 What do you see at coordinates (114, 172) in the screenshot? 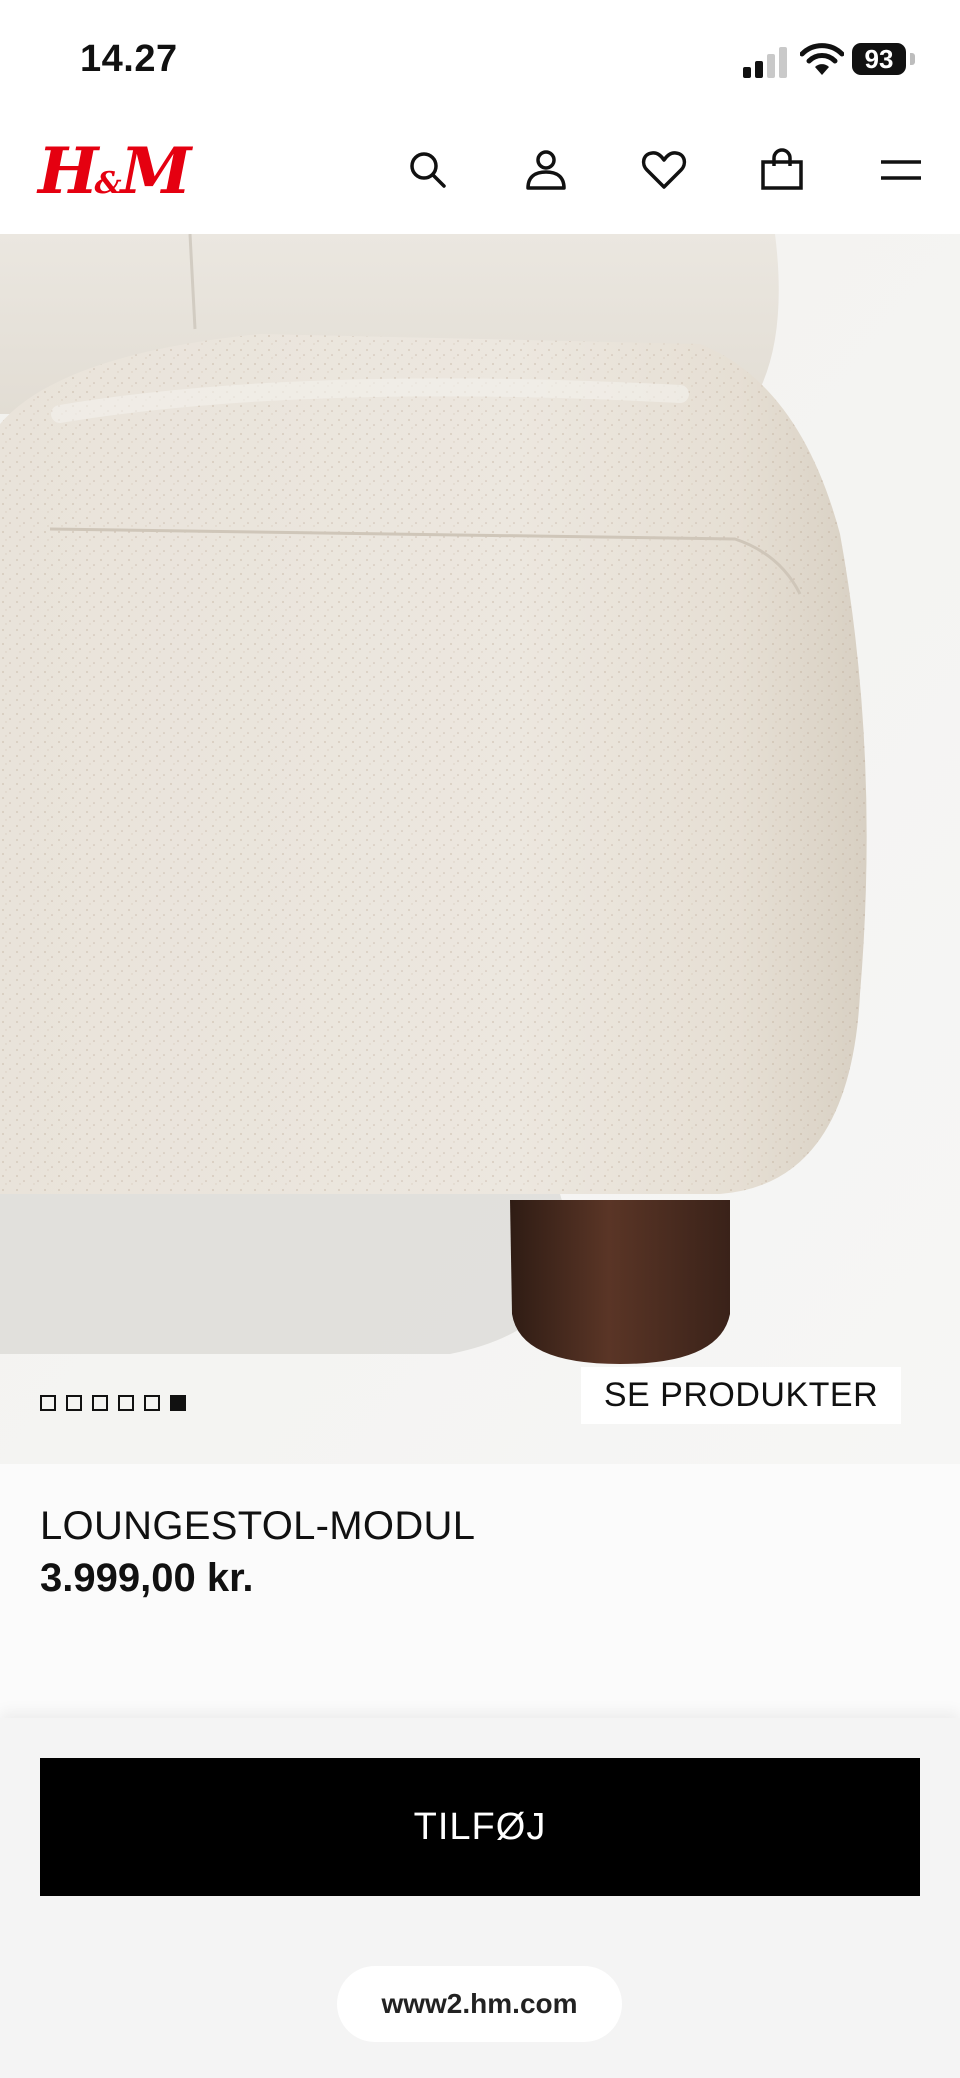
I see `hm-logo: H&M` at bounding box center [114, 172].